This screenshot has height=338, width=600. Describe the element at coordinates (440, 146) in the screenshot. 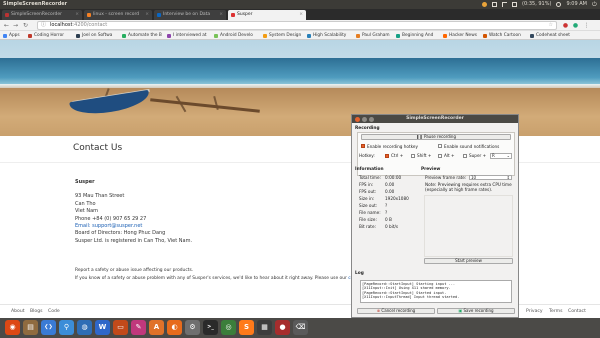

I see `enable-sound-checkbox` at that location.